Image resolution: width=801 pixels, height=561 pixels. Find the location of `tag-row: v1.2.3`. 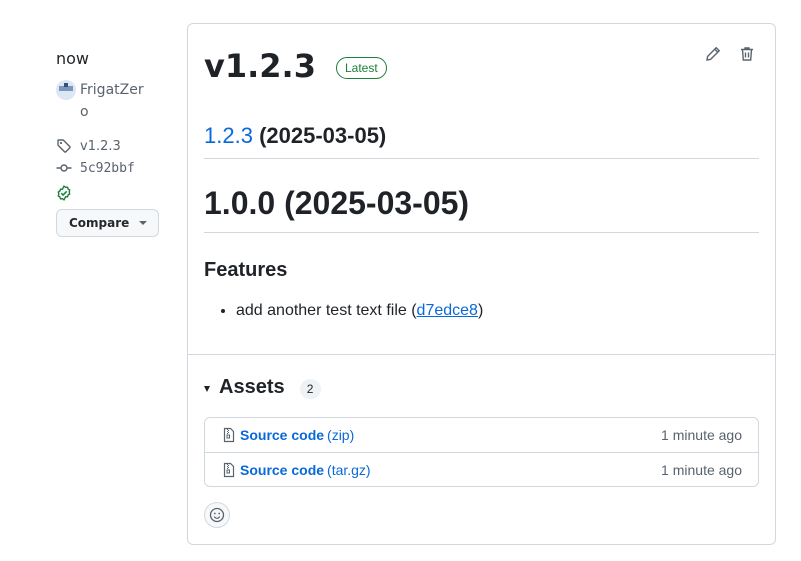

tag-row: v1.2.3 is located at coordinates (111, 146).